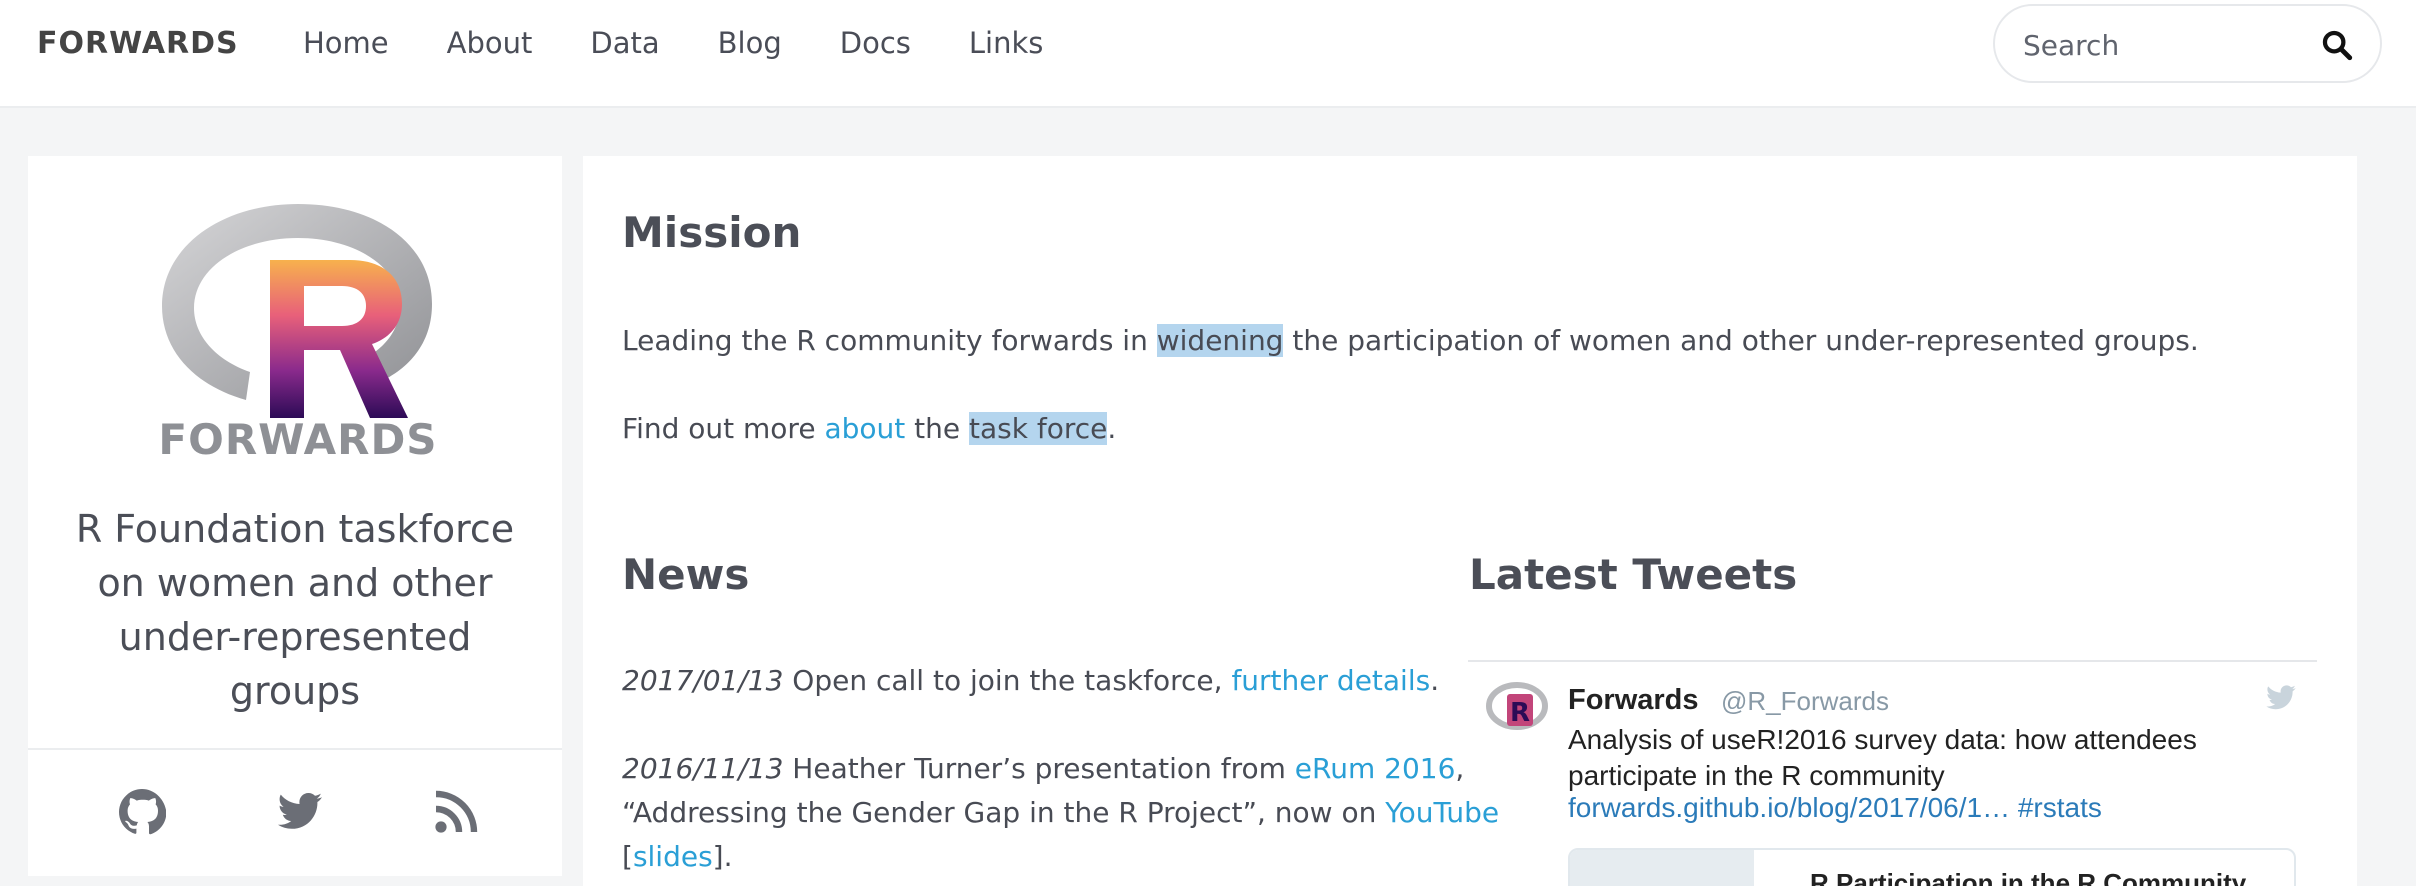 This screenshot has width=2416, height=886. I want to click on news-text: Open call to join the taskforce,, so click(1007, 680).